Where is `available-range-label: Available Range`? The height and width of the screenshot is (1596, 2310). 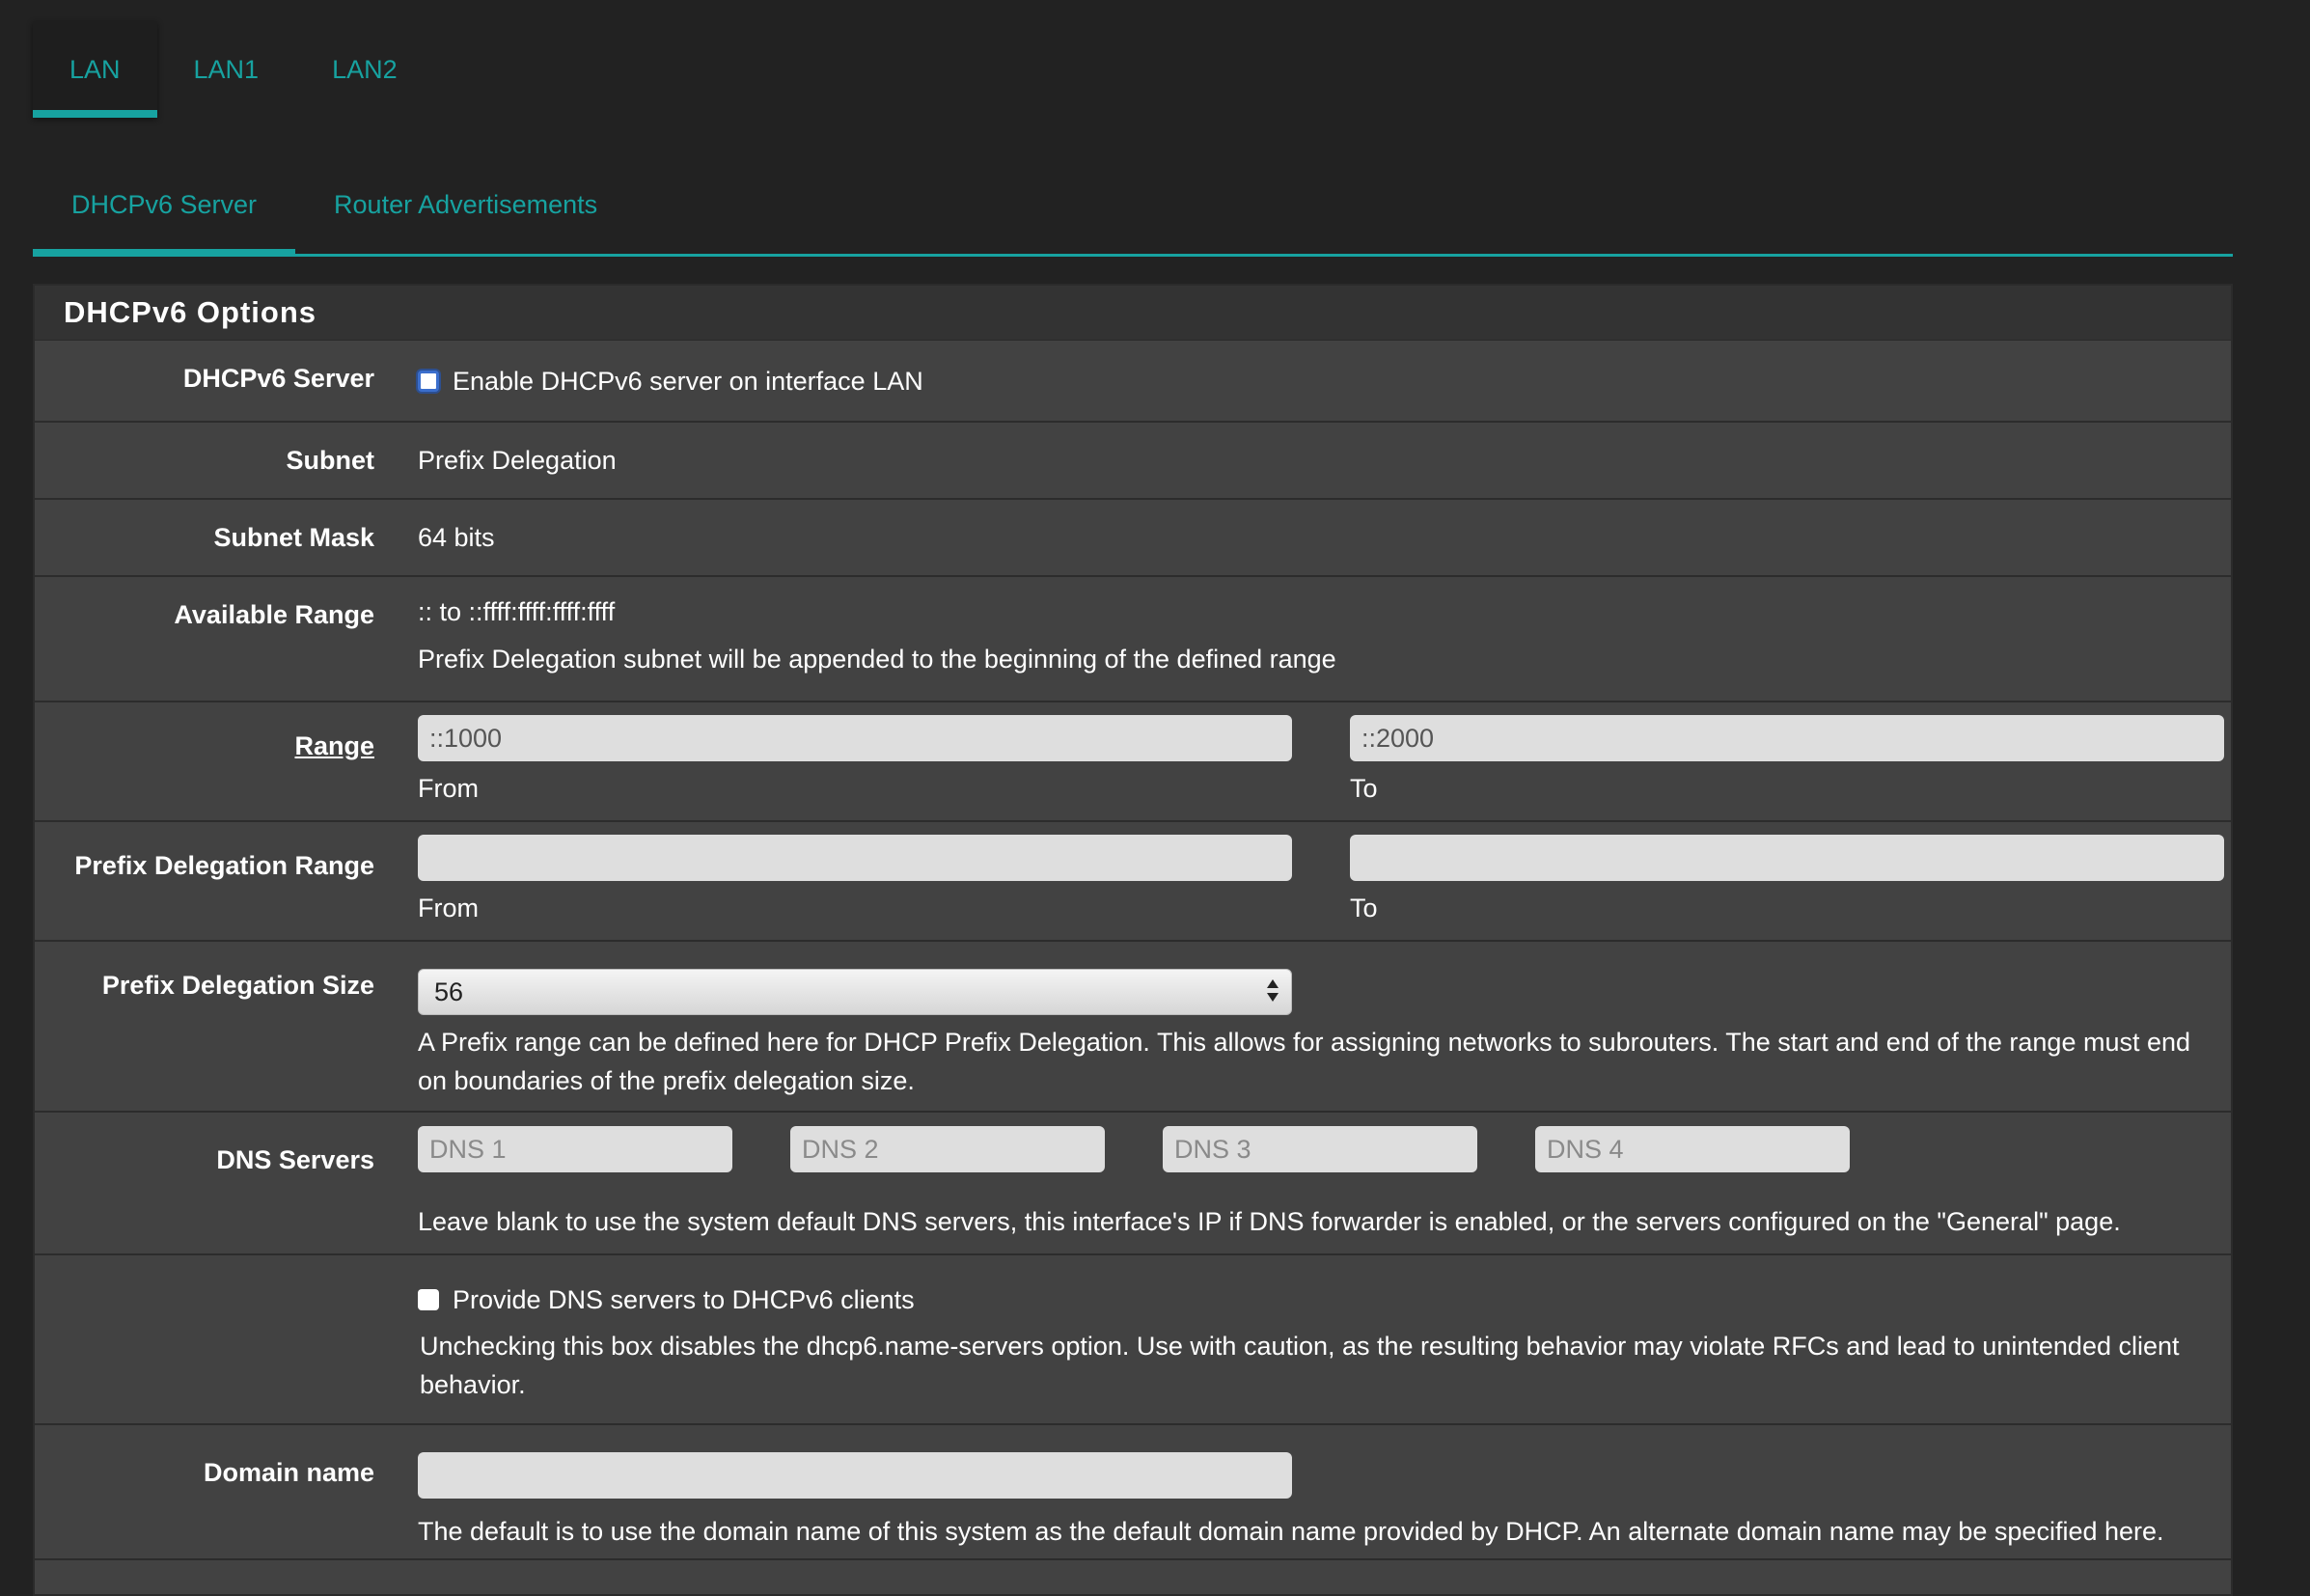
available-range-label: Available Range is located at coordinates (274, 615).